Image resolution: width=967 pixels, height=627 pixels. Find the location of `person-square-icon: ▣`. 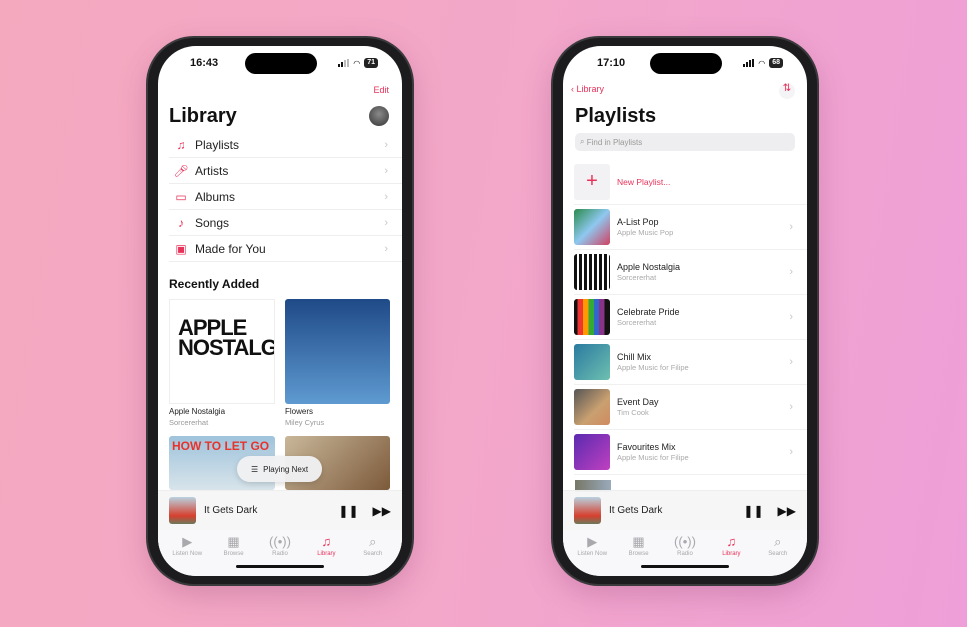

person-square-icon: ▣ is located at coordinates (181, 248).